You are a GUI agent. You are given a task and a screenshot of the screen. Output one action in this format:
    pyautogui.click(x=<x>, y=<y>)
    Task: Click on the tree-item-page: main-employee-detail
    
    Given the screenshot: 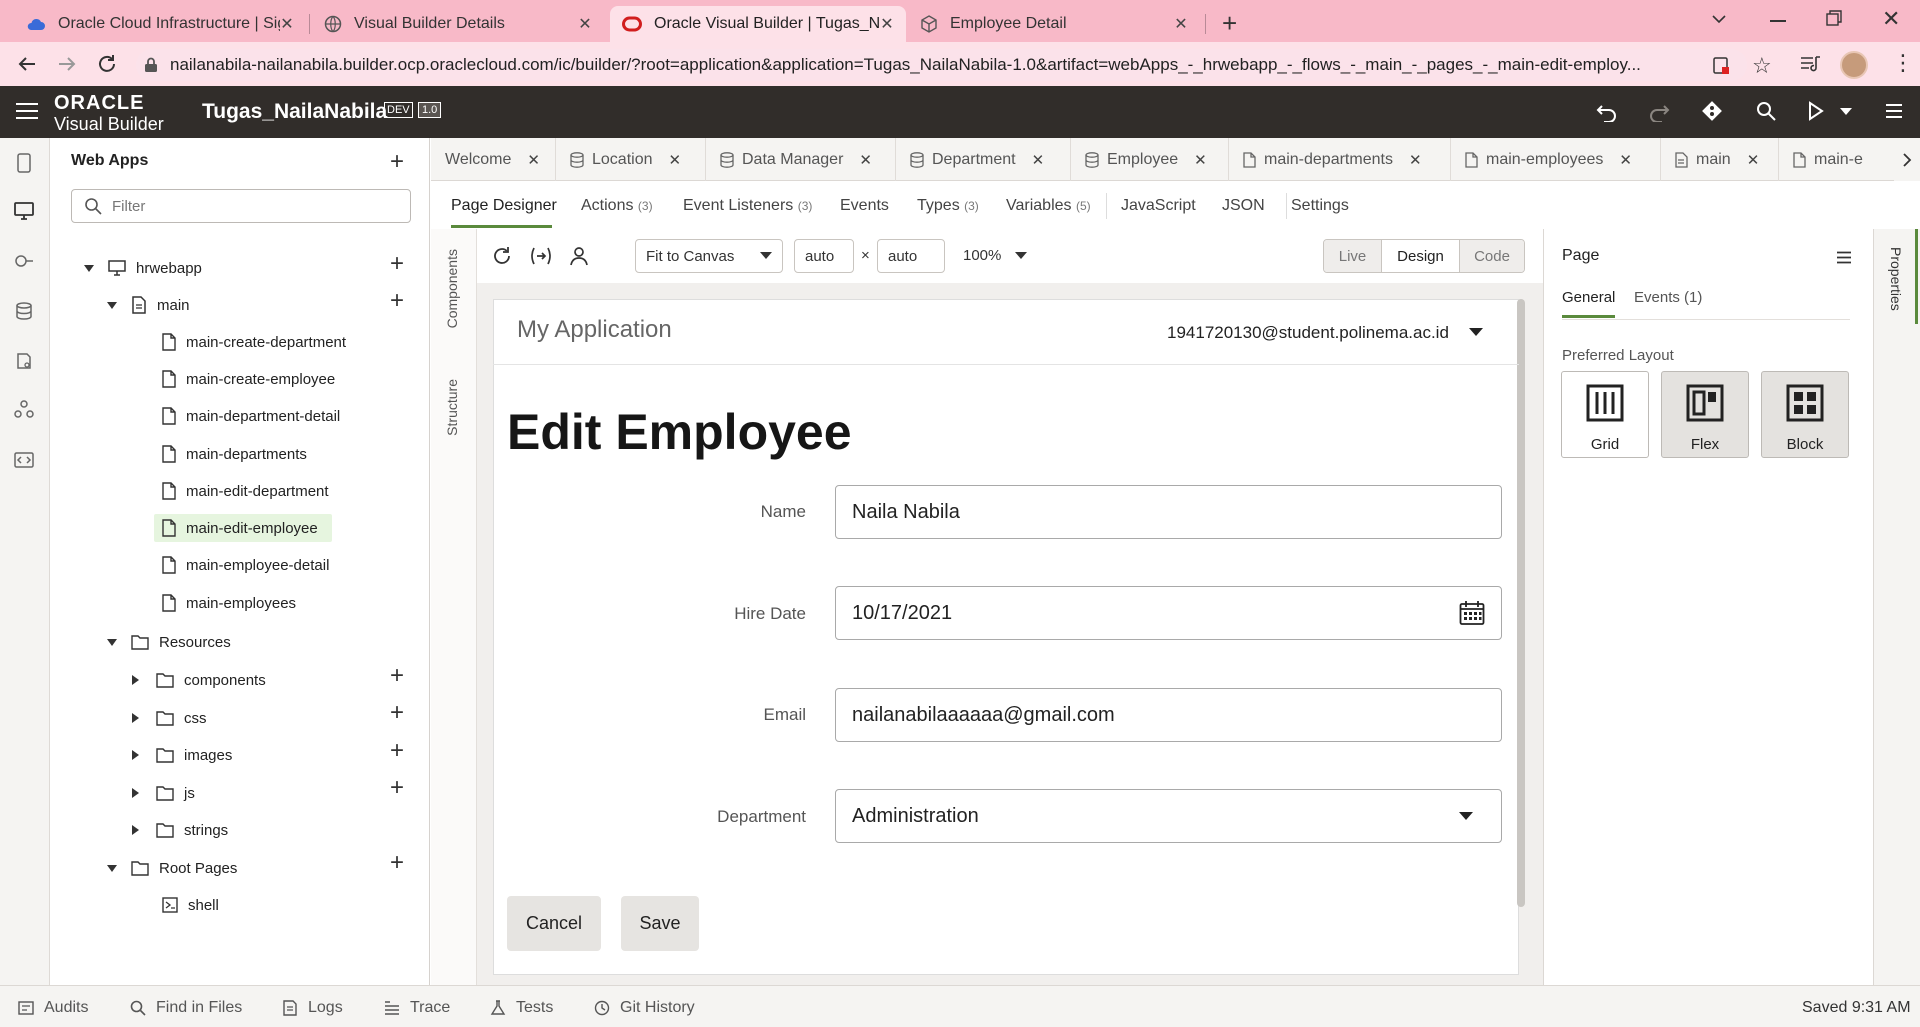 What is the action you would take?
    pyautogui.click(x=245, y=565)
    